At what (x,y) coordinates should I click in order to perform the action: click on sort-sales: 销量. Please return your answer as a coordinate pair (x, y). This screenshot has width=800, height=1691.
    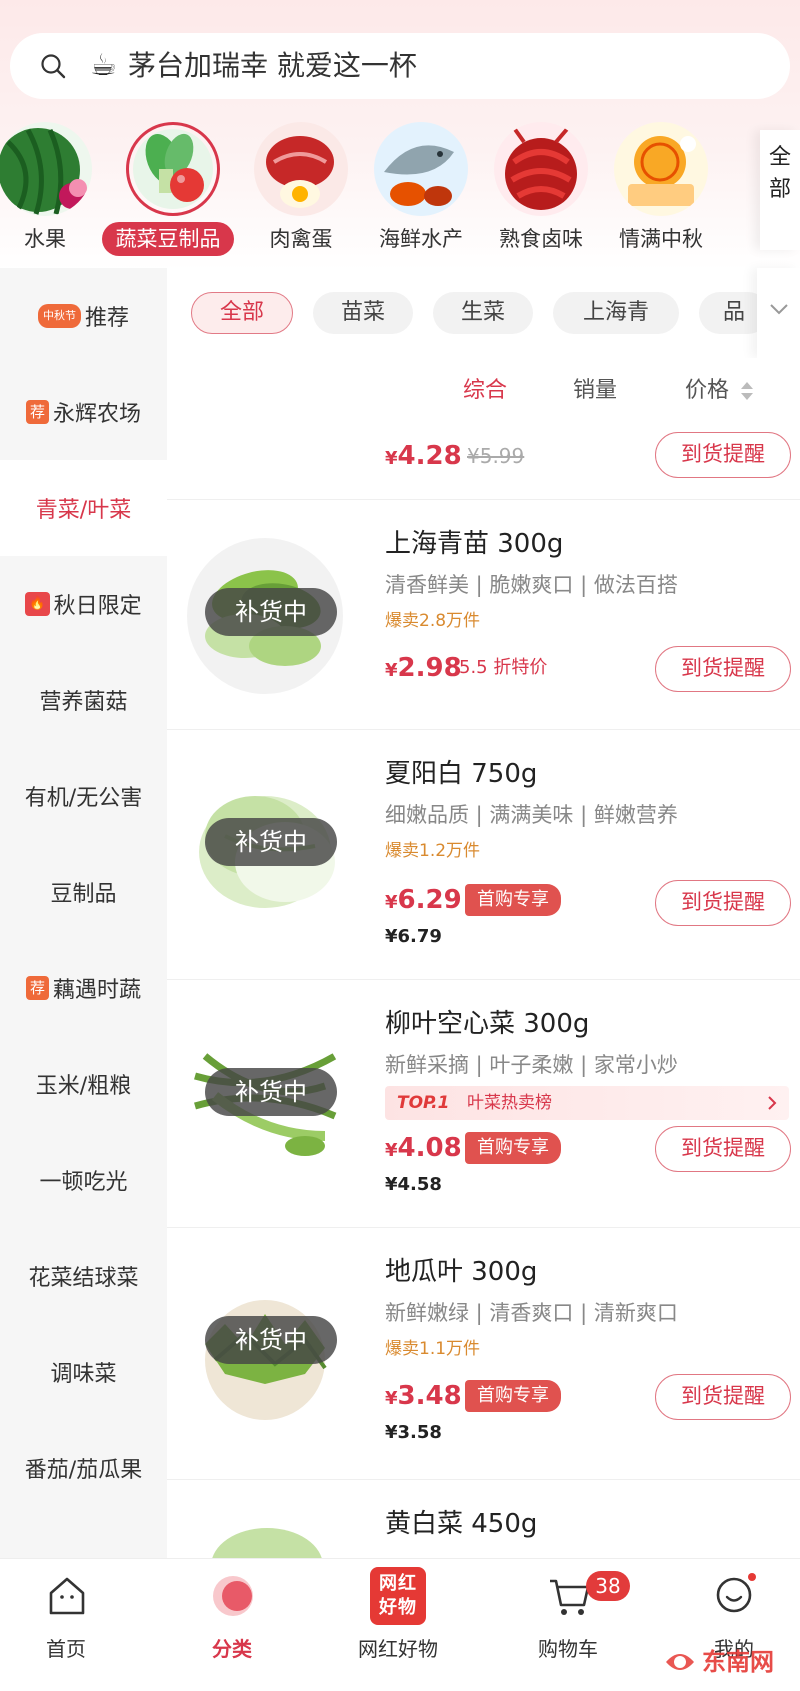
    Looking at the image, I should click on (595, 391).